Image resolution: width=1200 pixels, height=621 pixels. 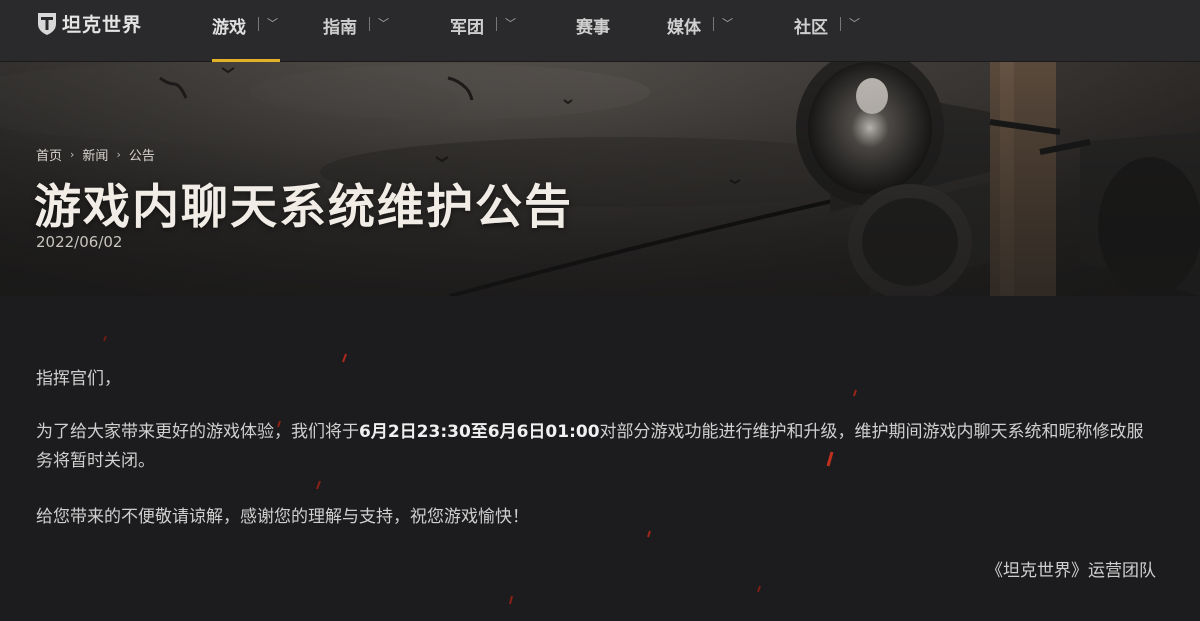 What do you see at coordinates (78, 379) in the screenshot?
I see `greeting-paragraph: 指挥官们，` at bounding box center [78, 379].